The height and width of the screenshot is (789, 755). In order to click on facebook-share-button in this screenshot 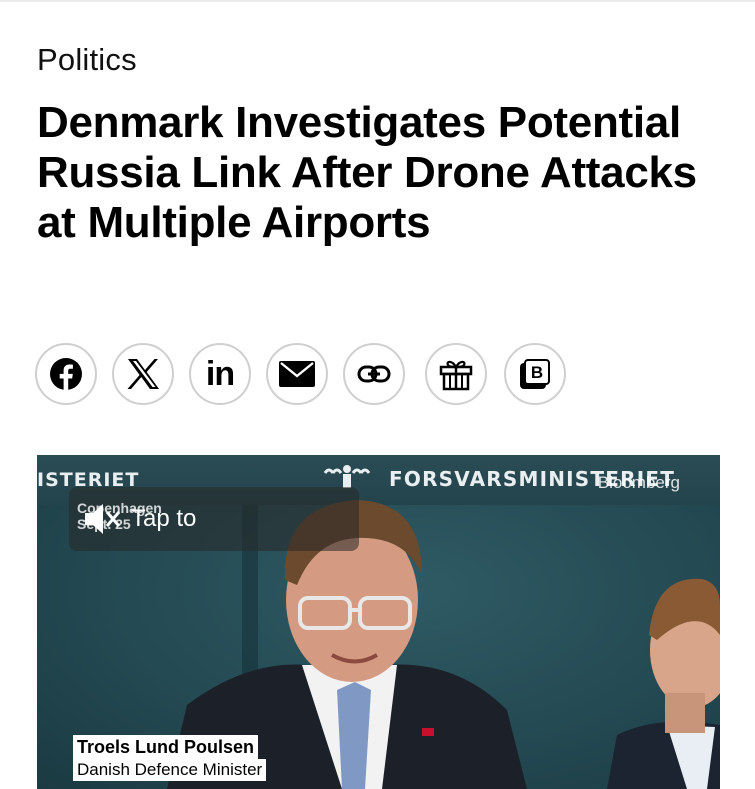, I will do `click(66, 374)`.